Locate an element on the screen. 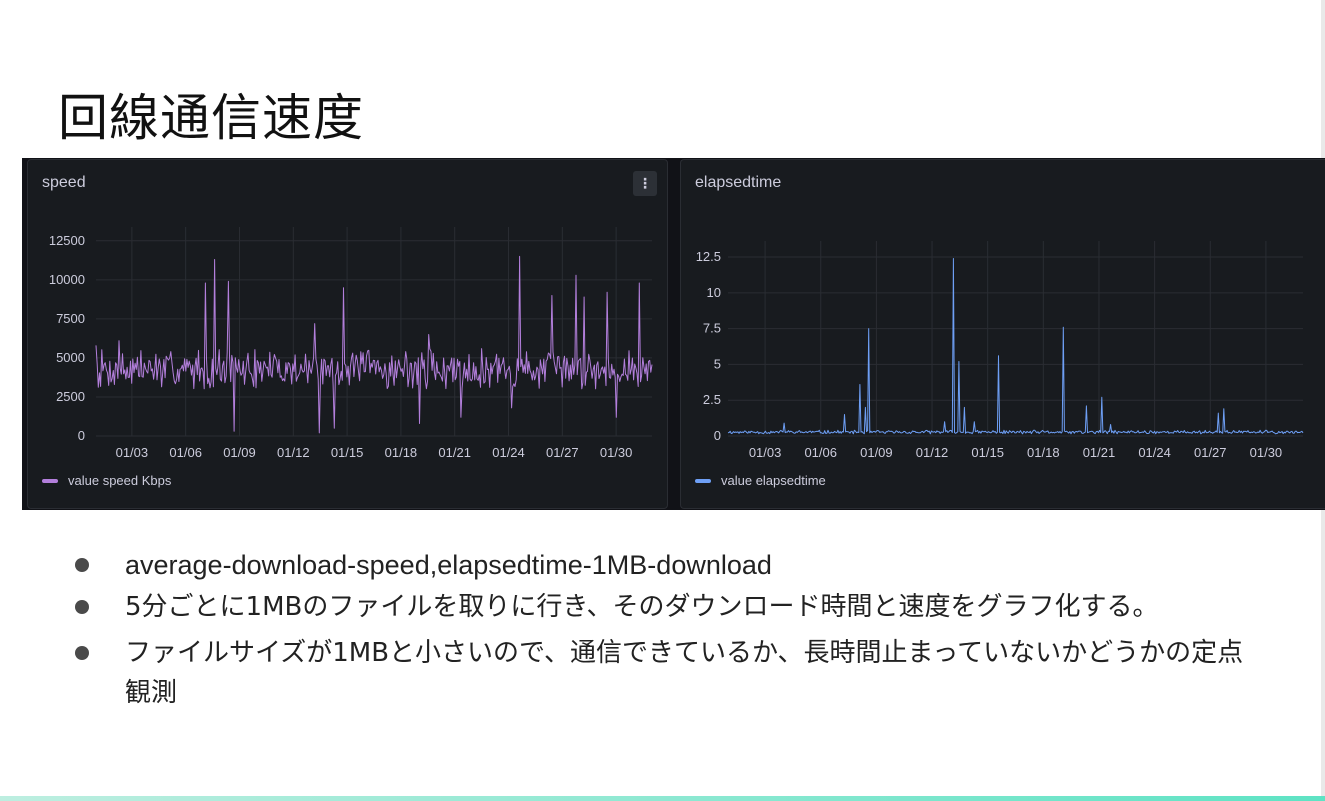  y-tick-label: 2.5 is located at coordinates (712, 399).